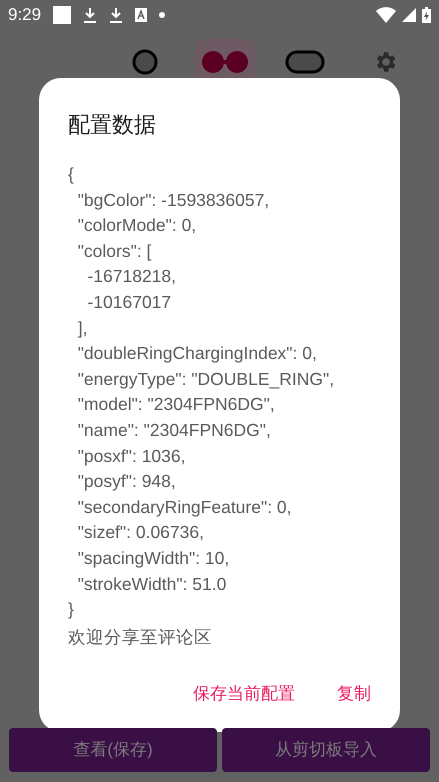  Describe the element at coordinates (145, 62) in the screenshot. I see `circle-icon` at that location.